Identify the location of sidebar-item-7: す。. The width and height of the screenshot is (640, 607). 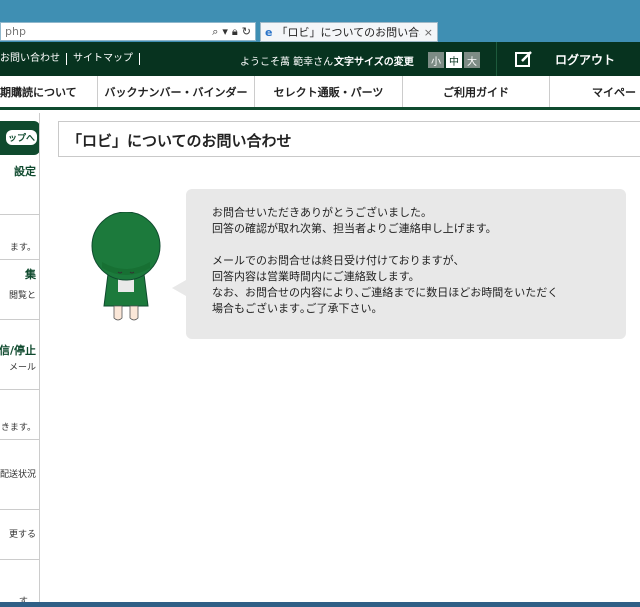
(19, 583).